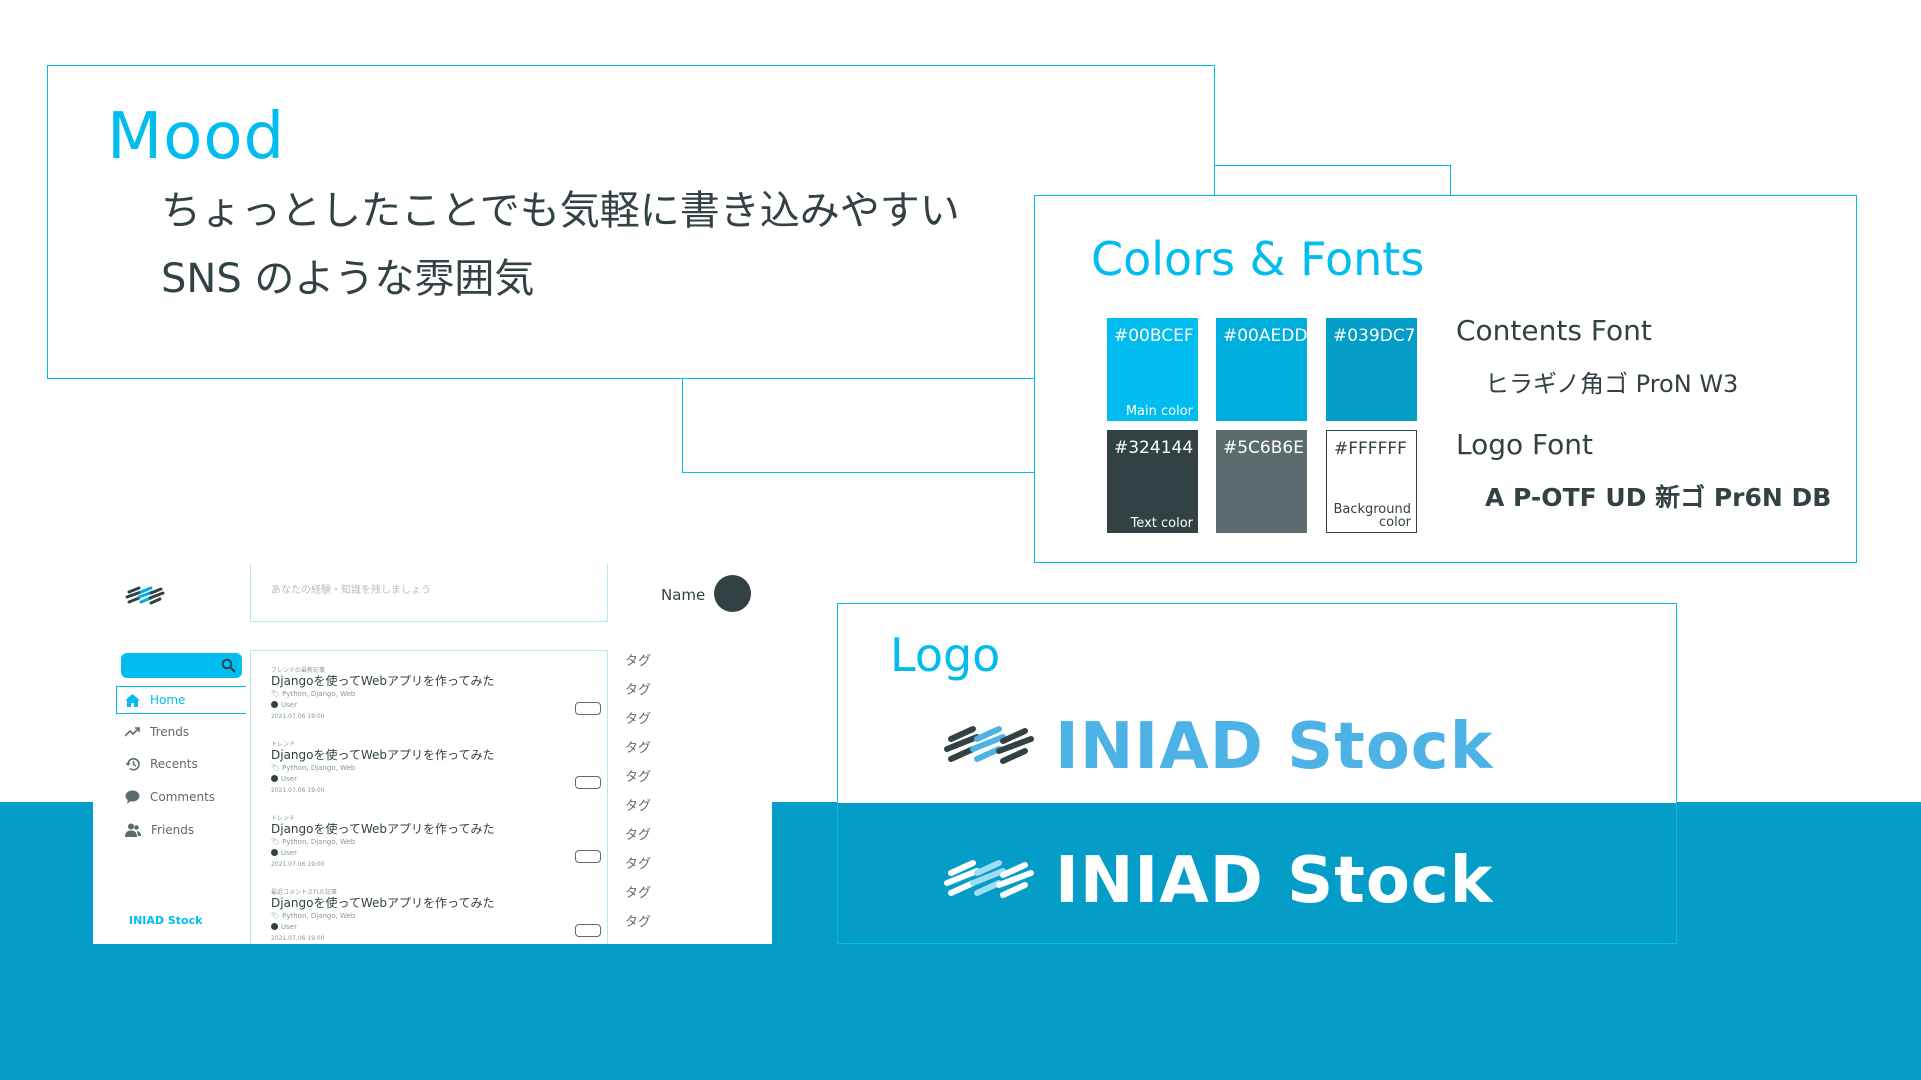 This screenshot has width=1921, height=1080. I want to click on logo-on-blue: INIAD Stock, so click(1218, 881).